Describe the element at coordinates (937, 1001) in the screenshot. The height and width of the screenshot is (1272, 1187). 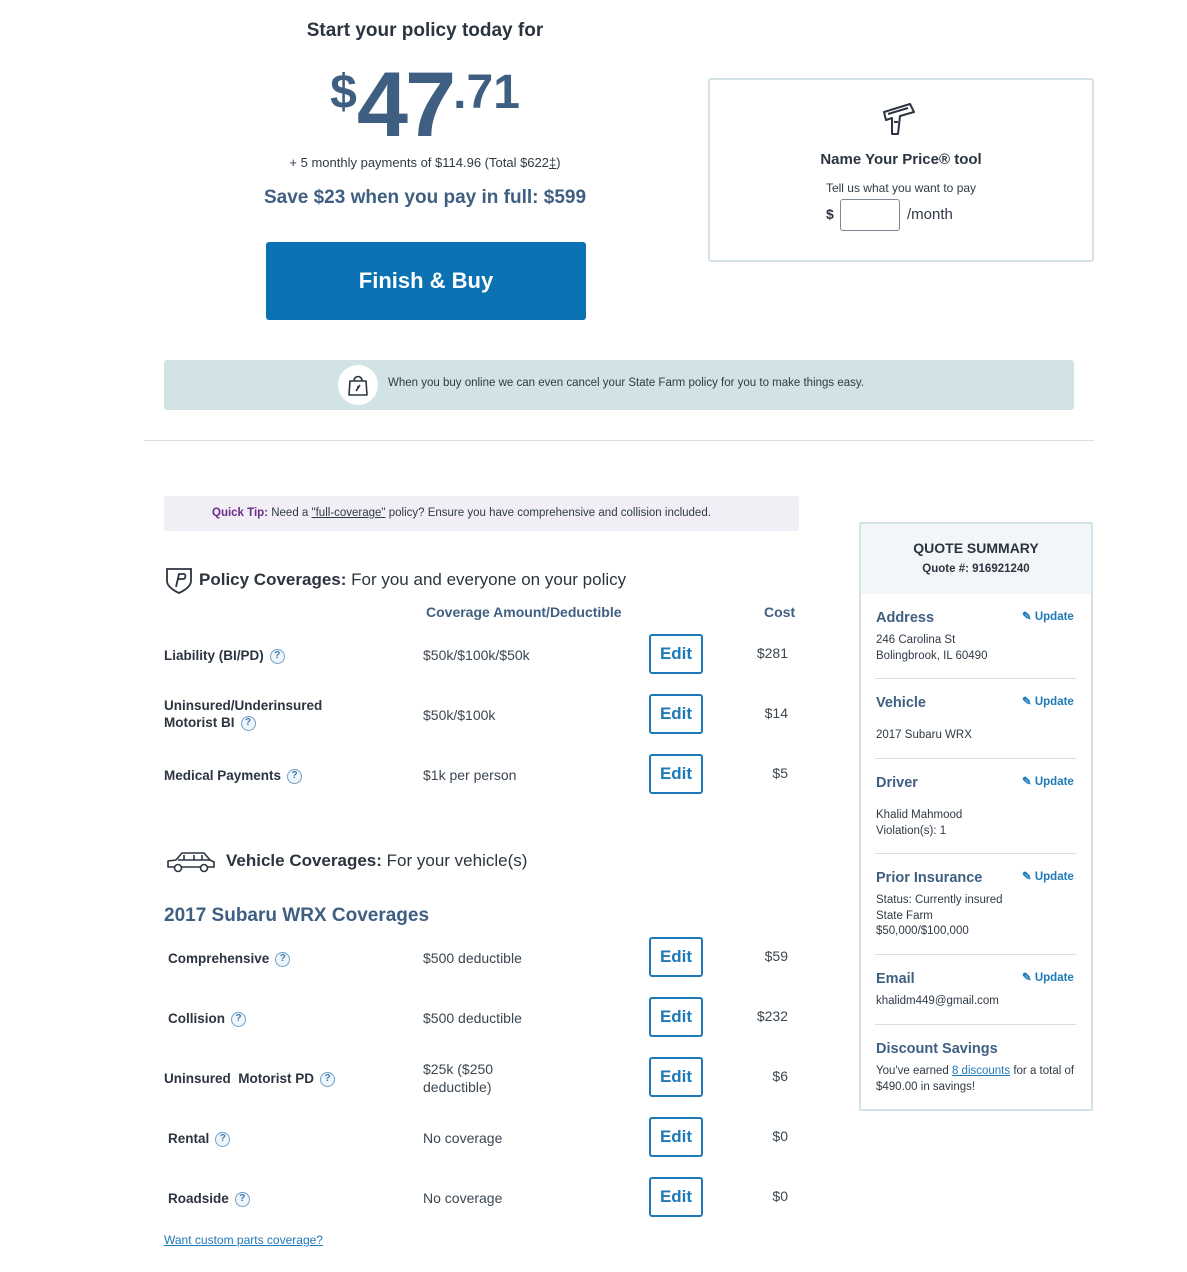
I see `email-value: khalidm449@gmail.com` at that location.